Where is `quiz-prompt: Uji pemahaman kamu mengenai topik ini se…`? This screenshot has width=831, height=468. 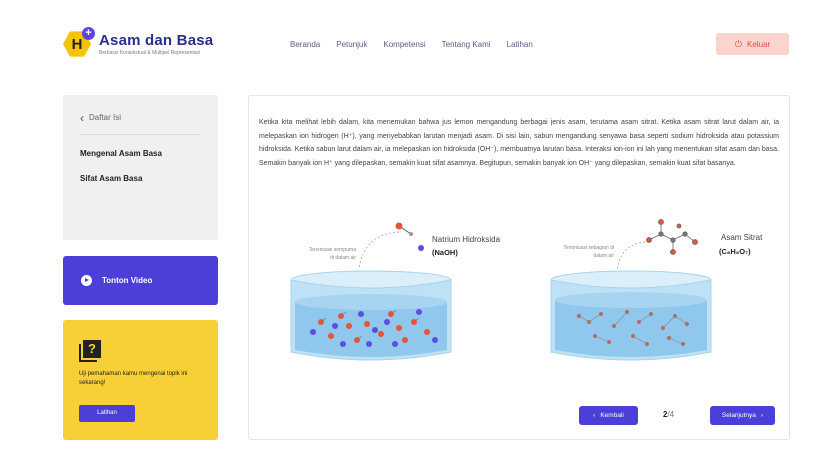 quiz-prompt: Uji pemahaman kamu mengenai topik ini se… is located at coordinates (133, 378).